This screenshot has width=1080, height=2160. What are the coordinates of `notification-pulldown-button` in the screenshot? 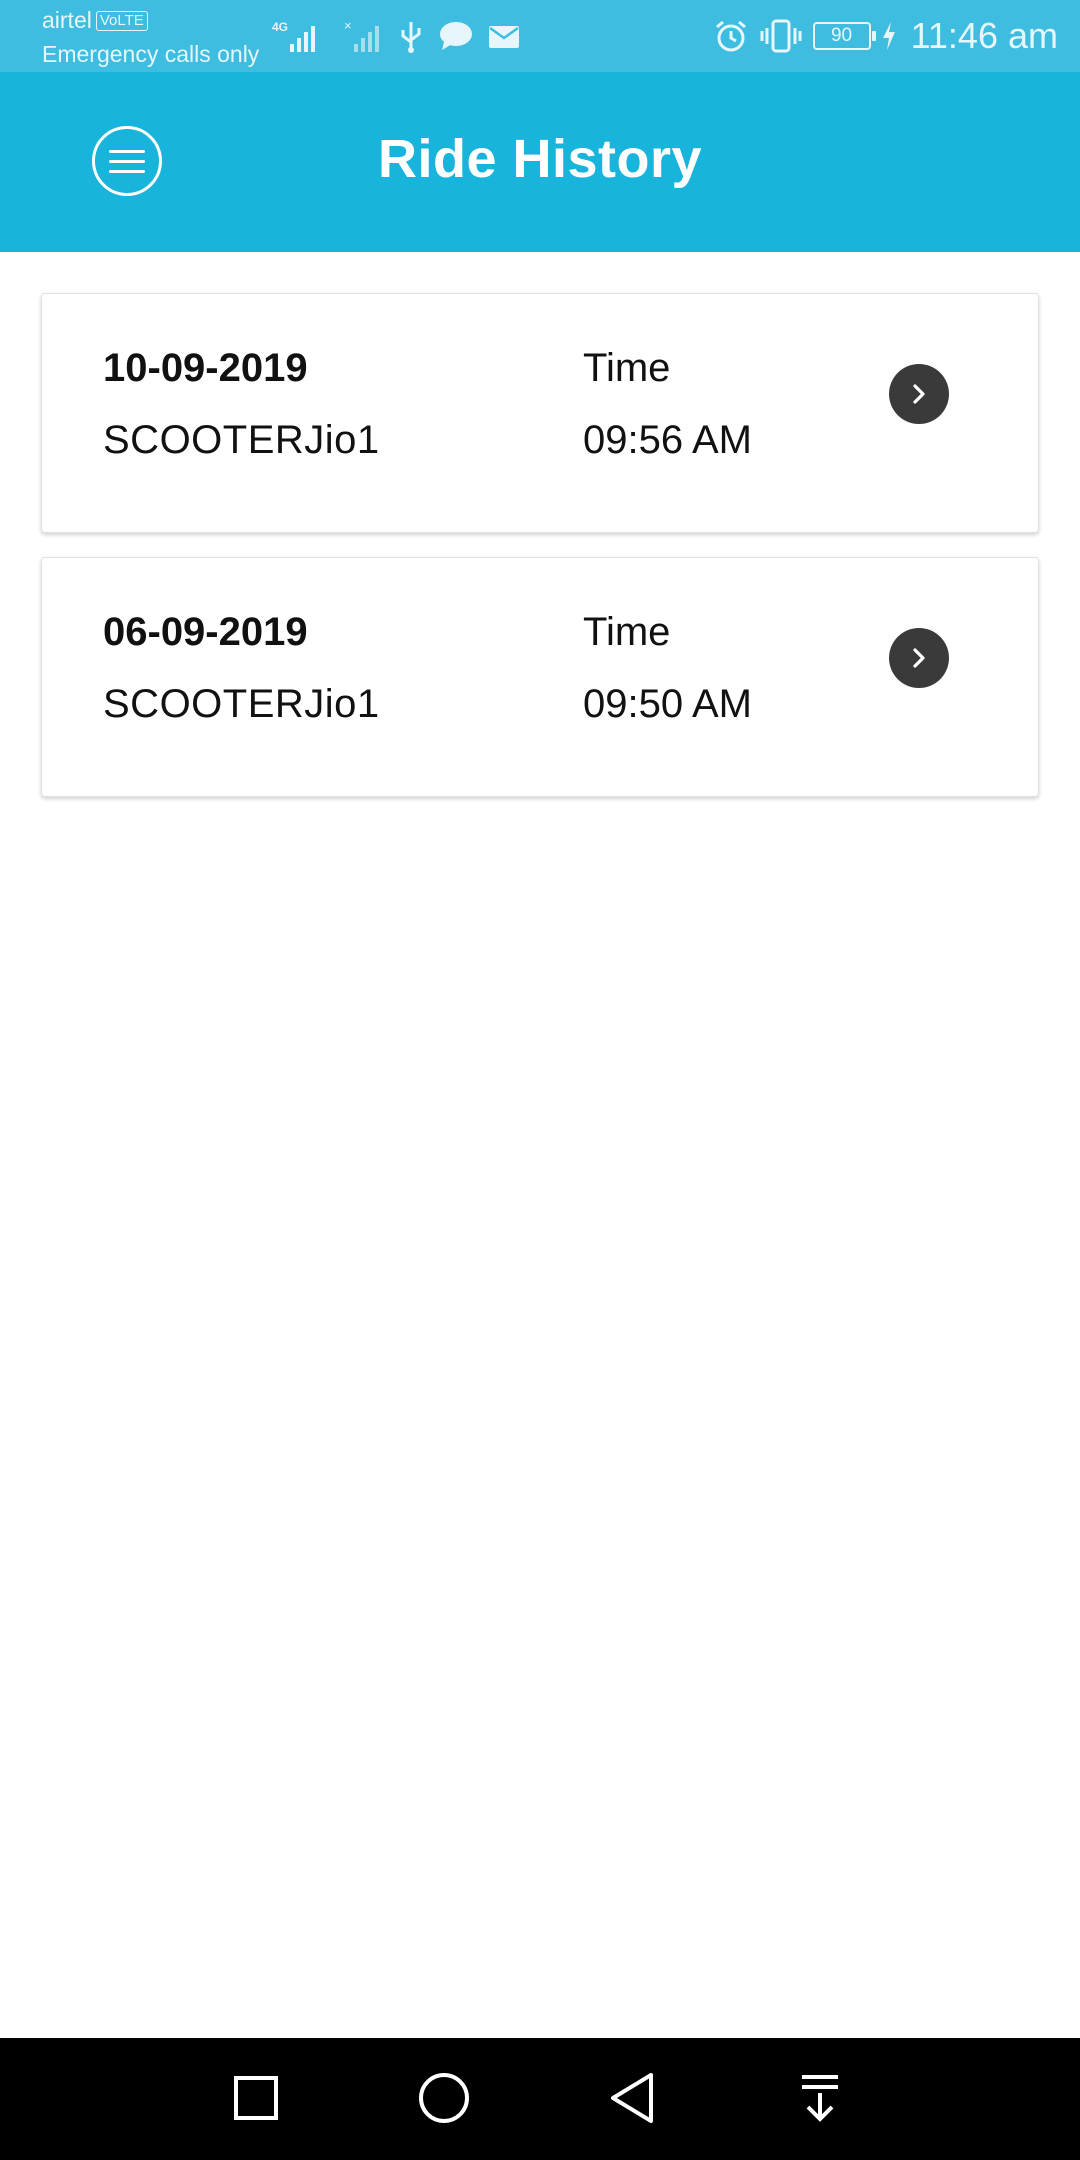 It's located at (820, 2098).